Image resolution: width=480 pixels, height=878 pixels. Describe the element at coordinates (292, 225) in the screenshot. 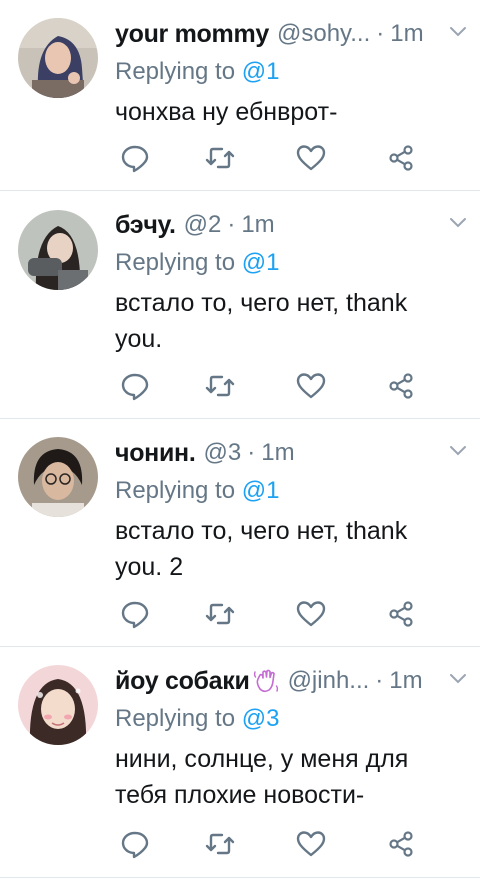

I see `tweet-header: бэчу. @2 · 1m` at that location.